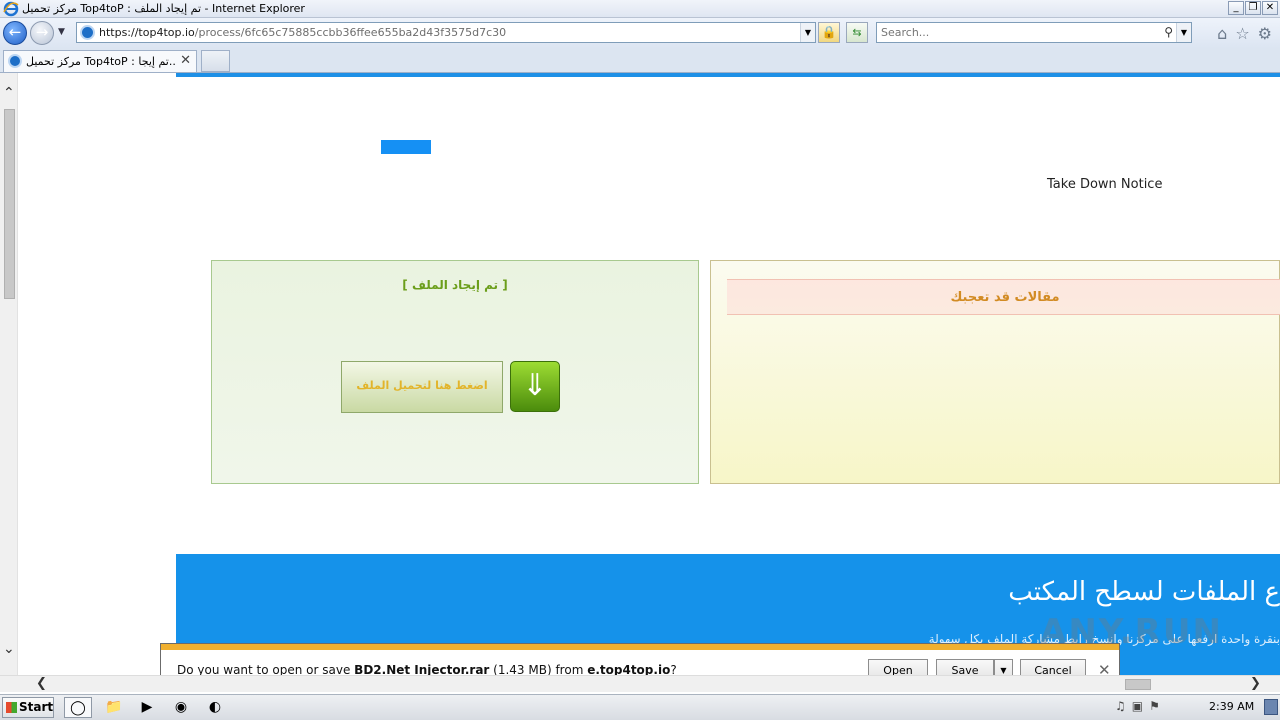 Image resolution: width=1280 pixels, height=720 pixels. Describe the element at coordinates (857, 32) in the screenshot. I see `refresh-button: ⇆` at that location.